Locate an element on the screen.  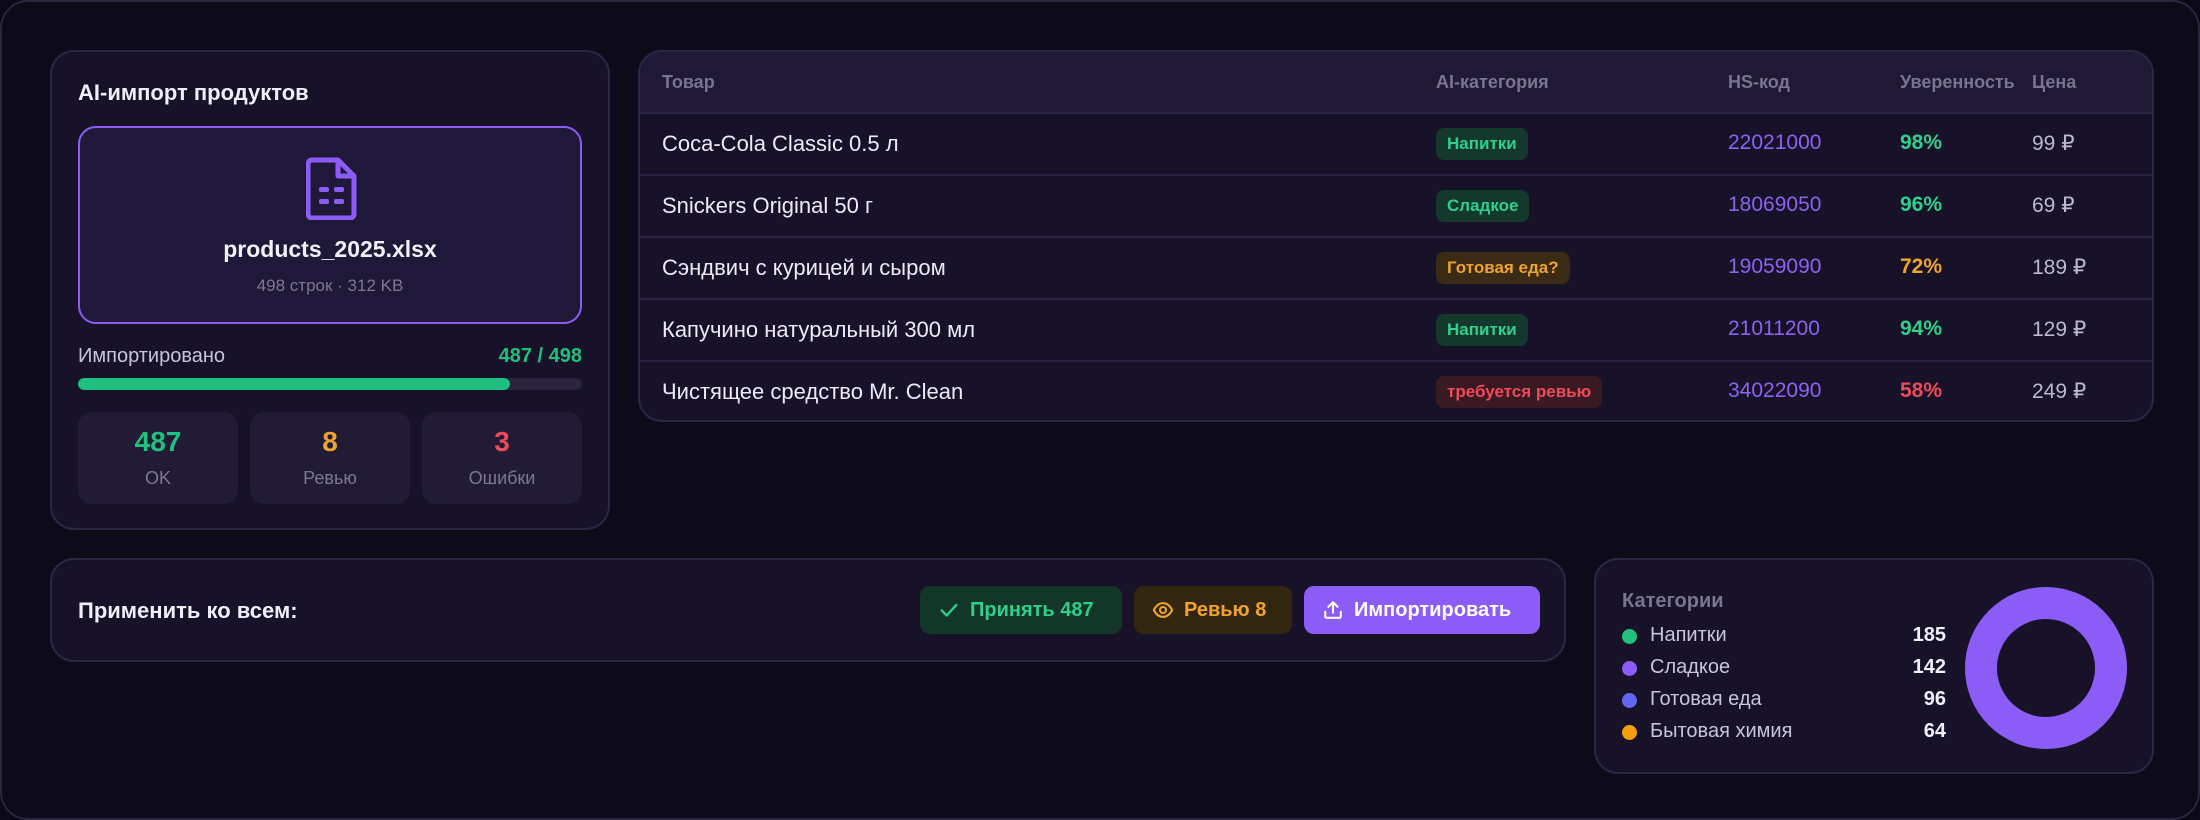
stat-ok: 487 OK is located at coordinates (158, 458).